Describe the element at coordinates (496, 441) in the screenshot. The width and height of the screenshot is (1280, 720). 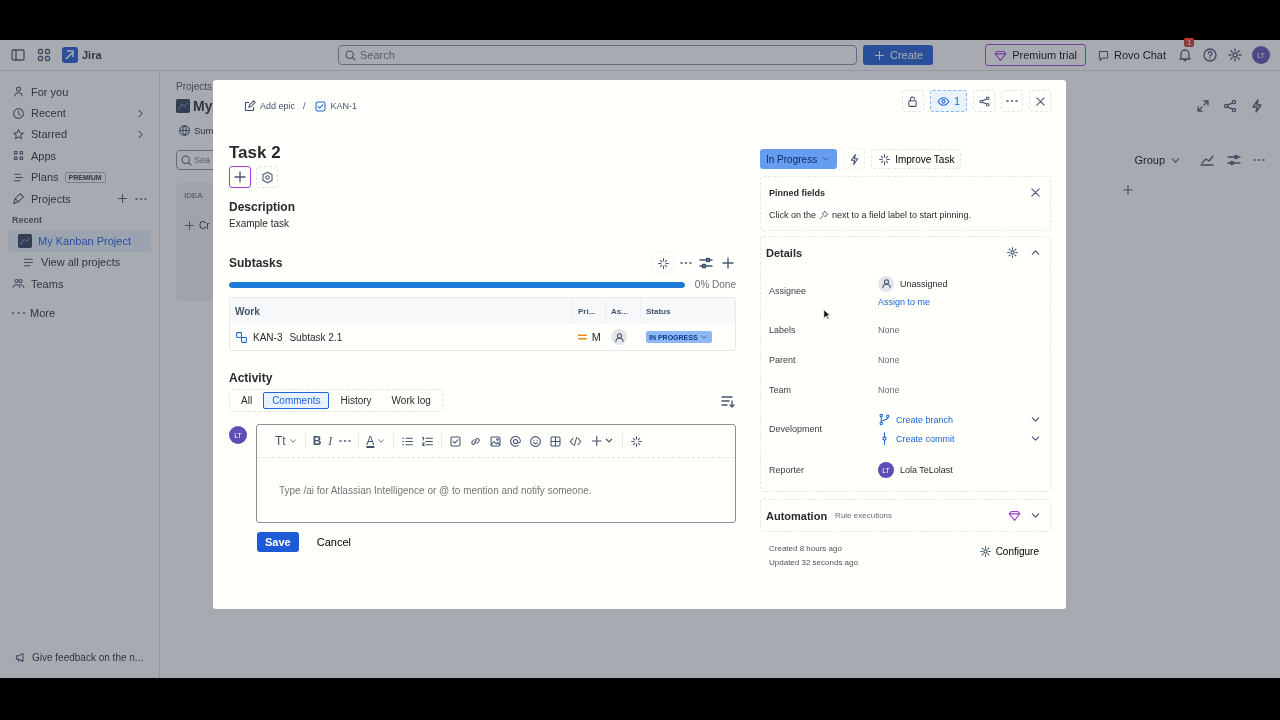
I see `image-icon` at that location.